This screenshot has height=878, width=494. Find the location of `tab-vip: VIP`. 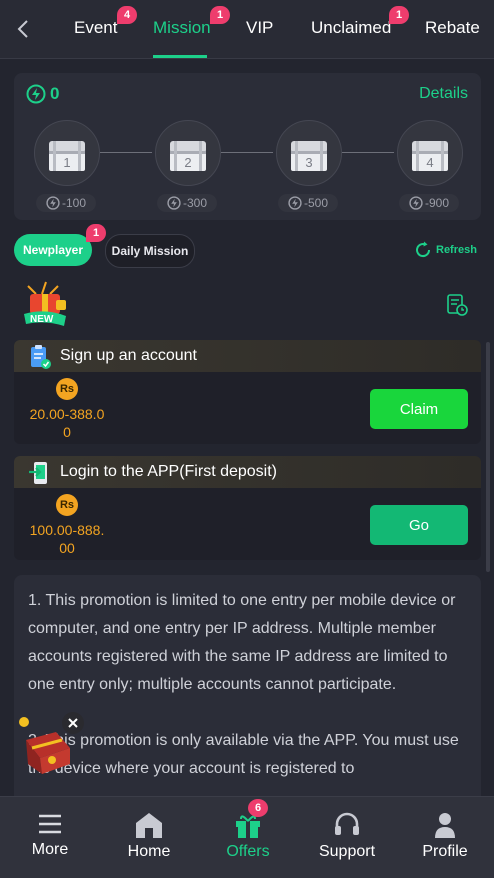

tab-vip: VIP is located at coordinates (259, 28).